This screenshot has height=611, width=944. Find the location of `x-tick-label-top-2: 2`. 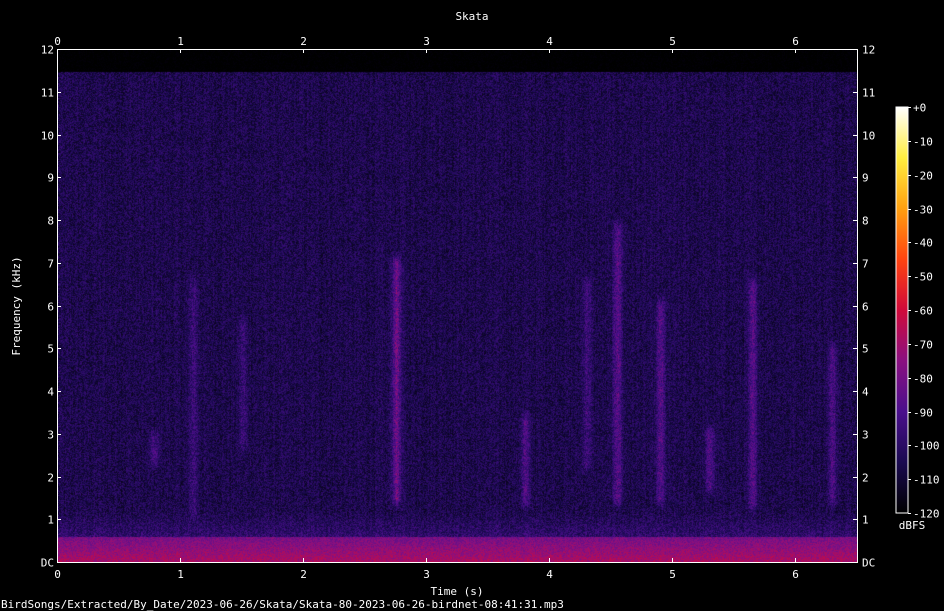

x-tick-label-top-2: 2 is located at coordinates (303, 41).